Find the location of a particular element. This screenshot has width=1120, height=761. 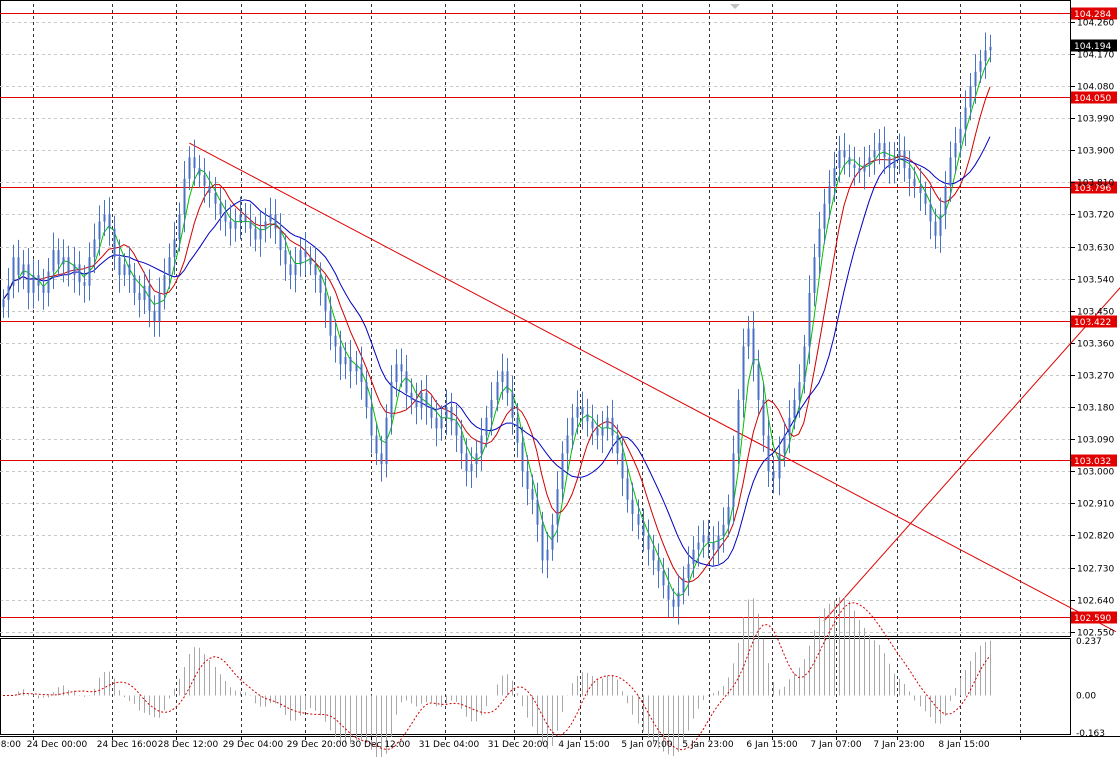

x-tick-label: 31 Dec 20:00 is located at coordinates (518, 745).